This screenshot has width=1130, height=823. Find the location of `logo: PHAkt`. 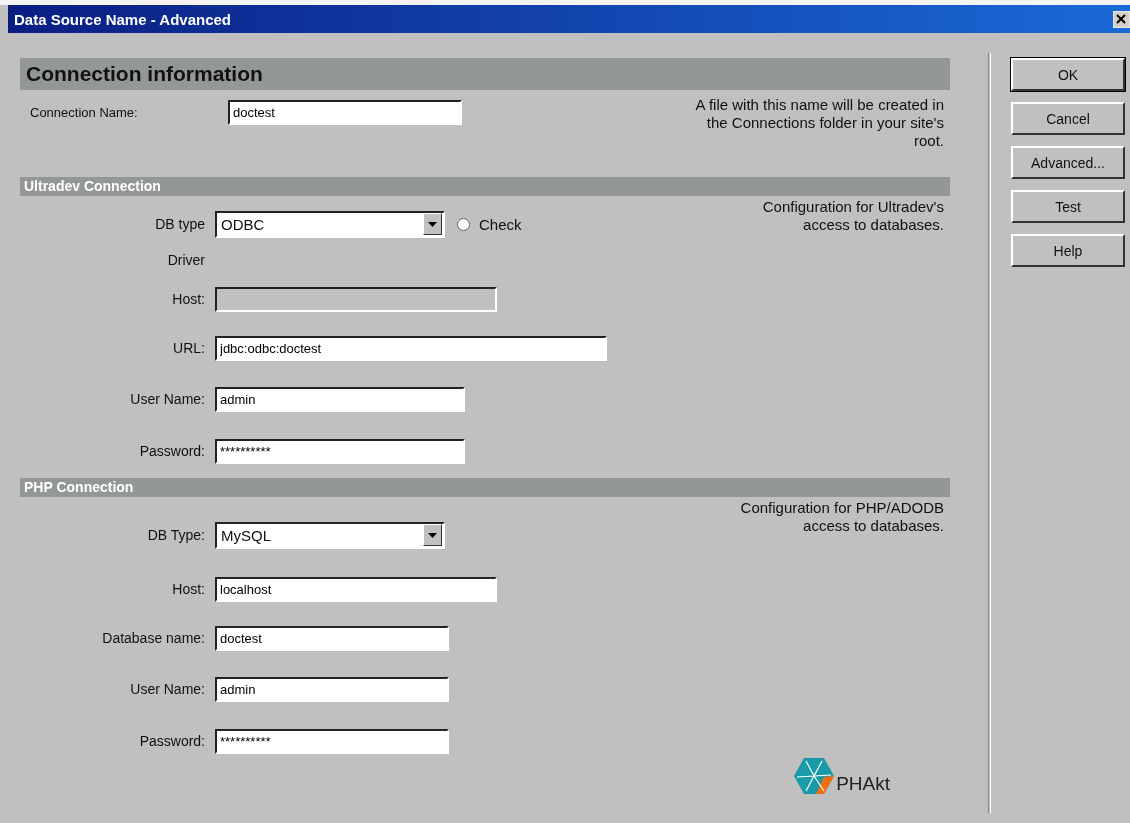

logo: PHAkt is located at coordinates (842, 776).